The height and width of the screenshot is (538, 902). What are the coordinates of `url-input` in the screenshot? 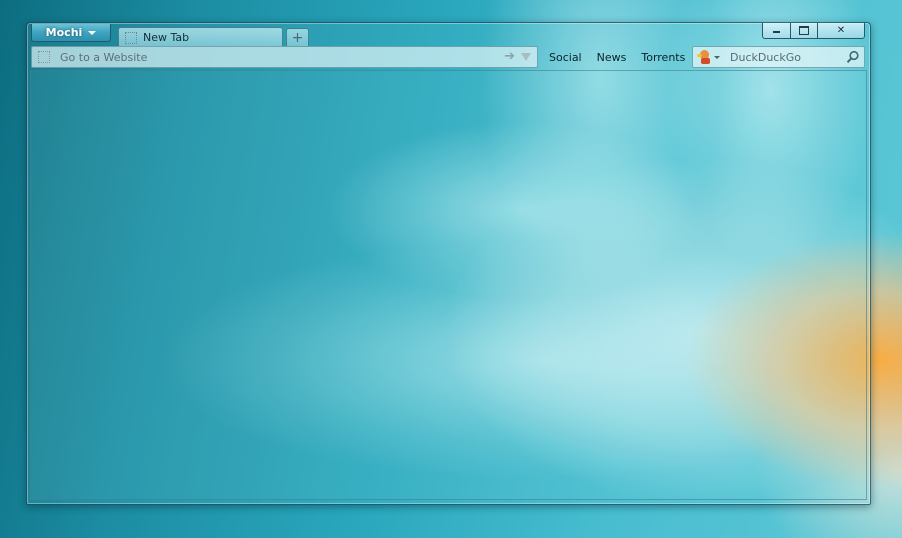 It's located at (260, 57).